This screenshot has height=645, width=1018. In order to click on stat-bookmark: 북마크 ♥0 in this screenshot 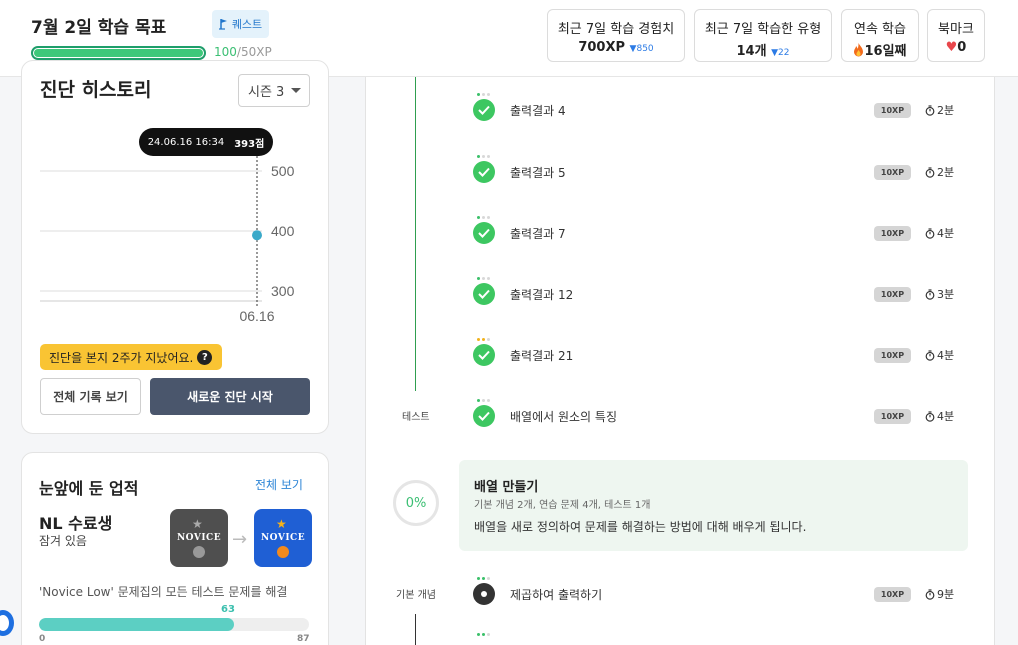, I will do `click(956, 35)`.